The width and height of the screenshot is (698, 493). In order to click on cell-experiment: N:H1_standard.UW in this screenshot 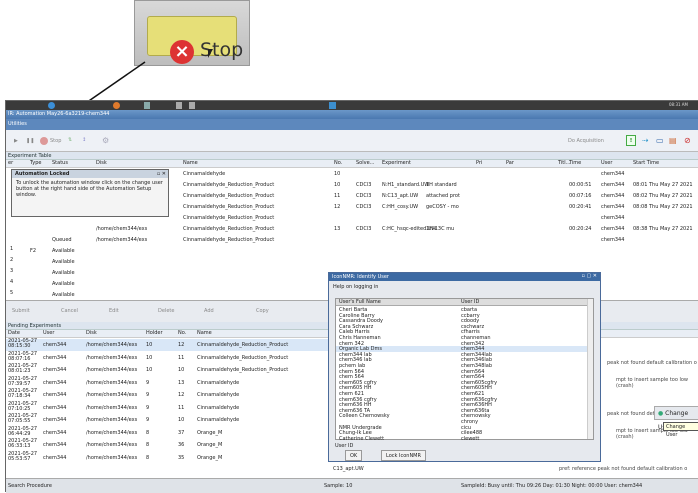, I will do `click(406, 185)`.